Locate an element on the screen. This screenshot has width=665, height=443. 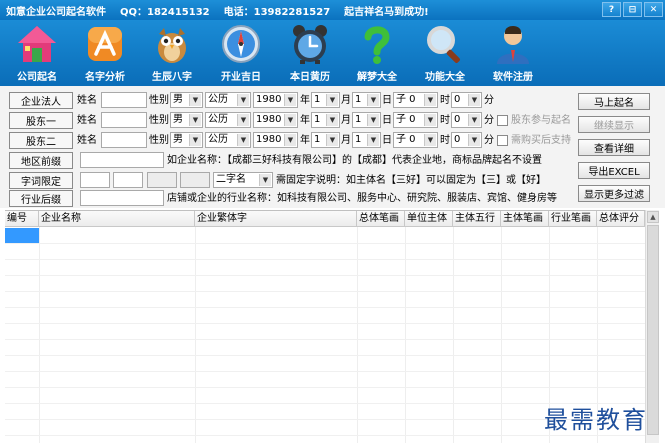
legal-person-name-input is located at coordinates (124, 100).